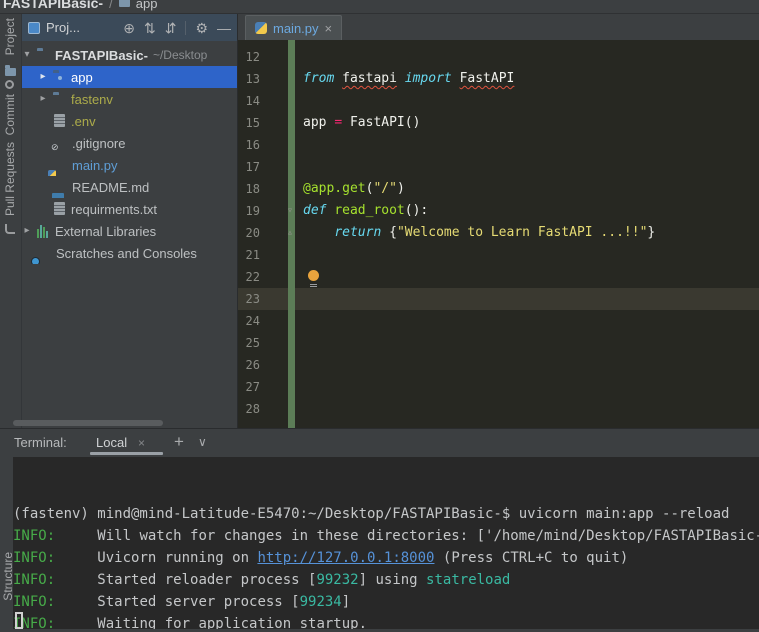 Image resolution: width=759 pixels, height=632 pixels. What do you see at coordinates (252, 321) in the screenshot?
I see `line-number: 24` at bounding box center [252, 321].